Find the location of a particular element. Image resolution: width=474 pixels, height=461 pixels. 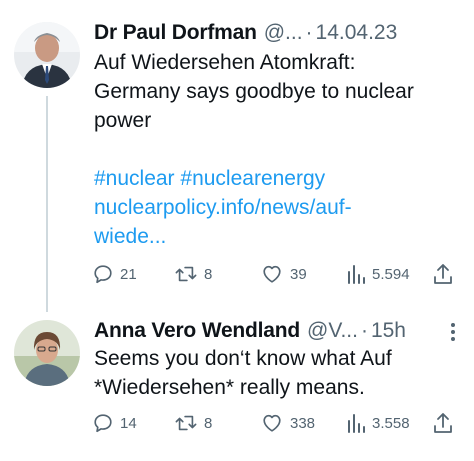

view-count: 5.594 is located at coordinates (391, 274).